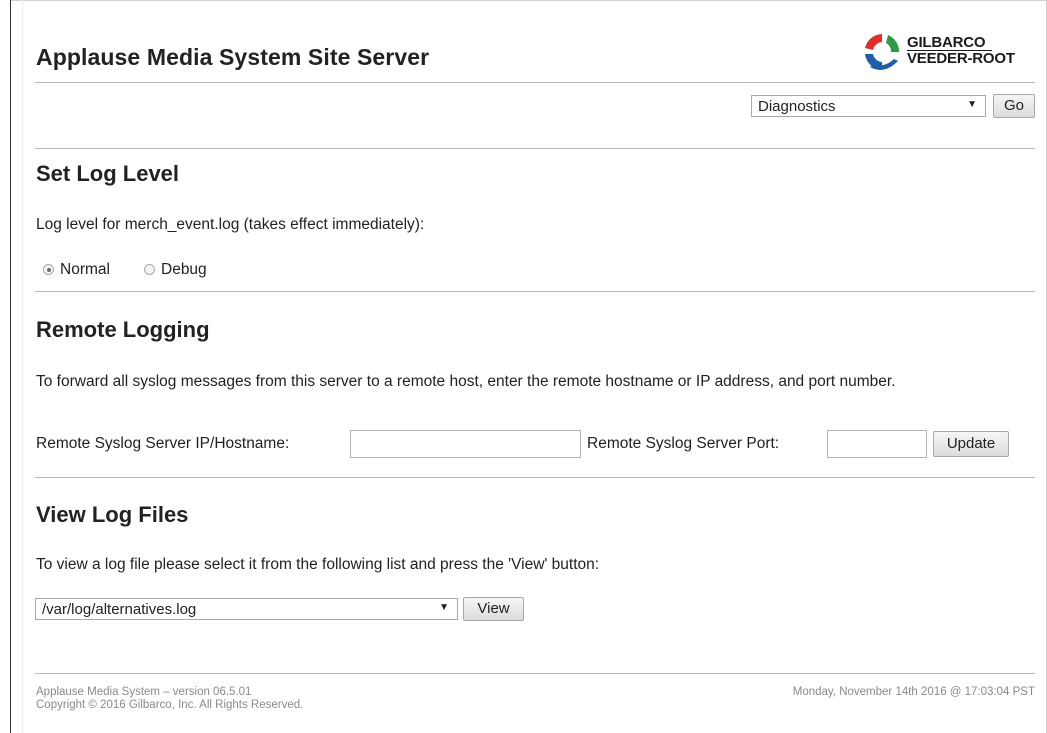  I want to click on content-gutter-line, so click(22, 366).